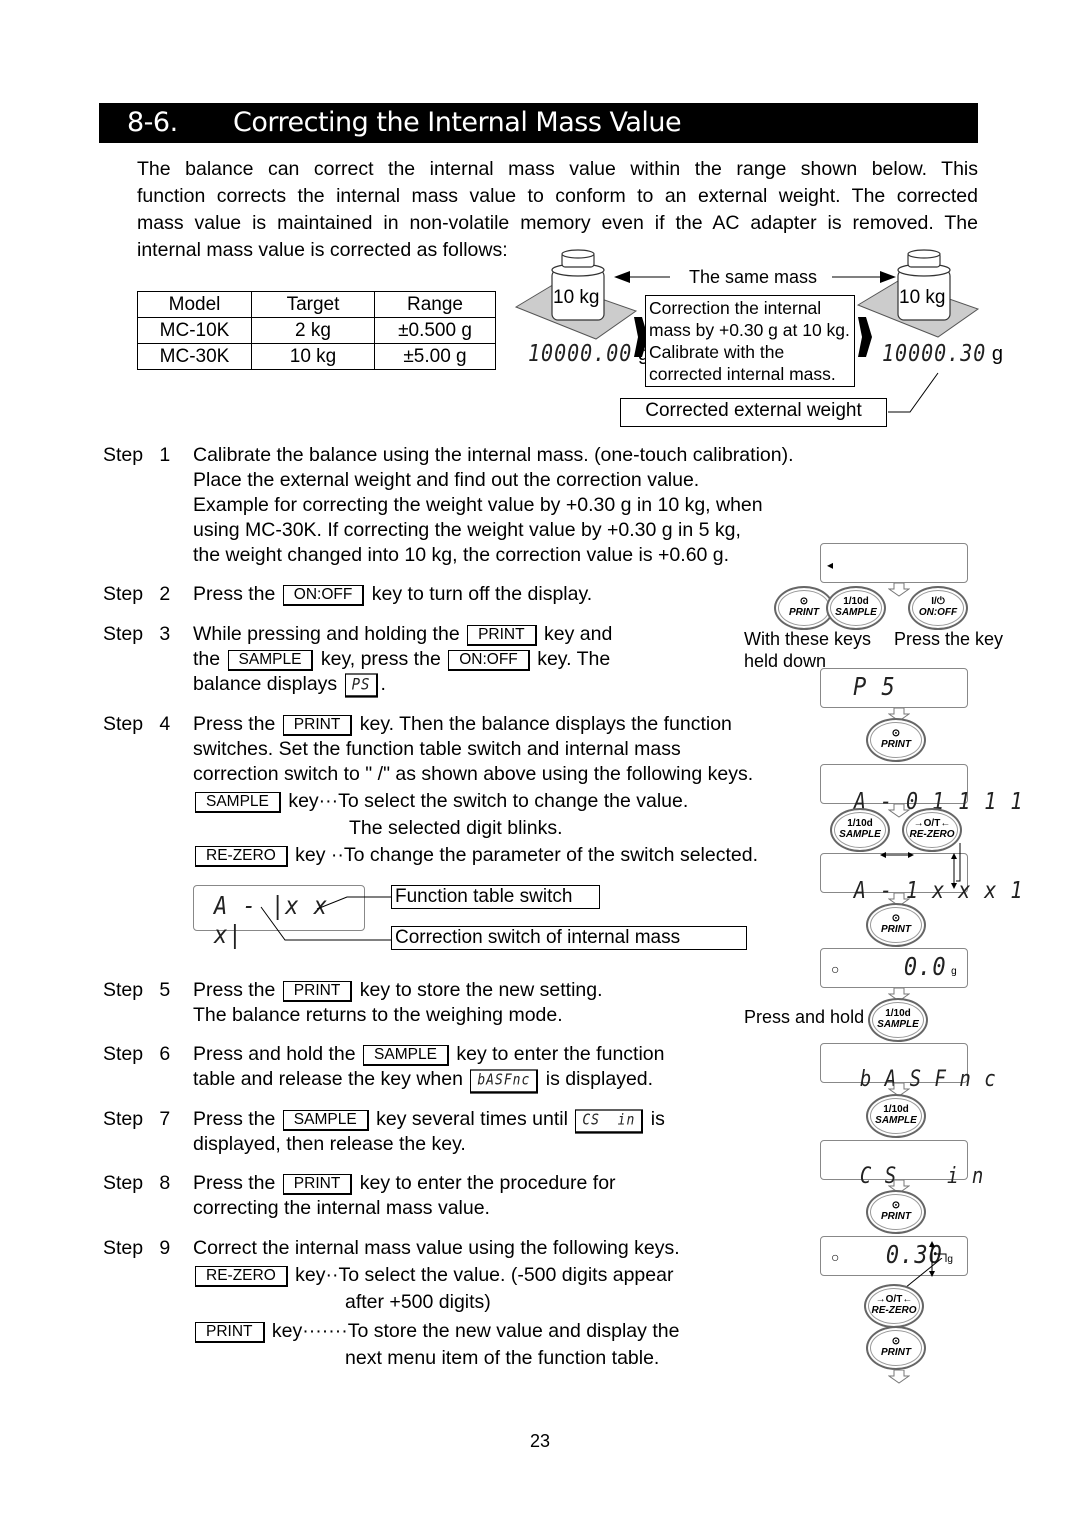  Describe the element at coordinates (435, 356) in the screenshot. I see `table-cell: ±5.00 g` at that location.